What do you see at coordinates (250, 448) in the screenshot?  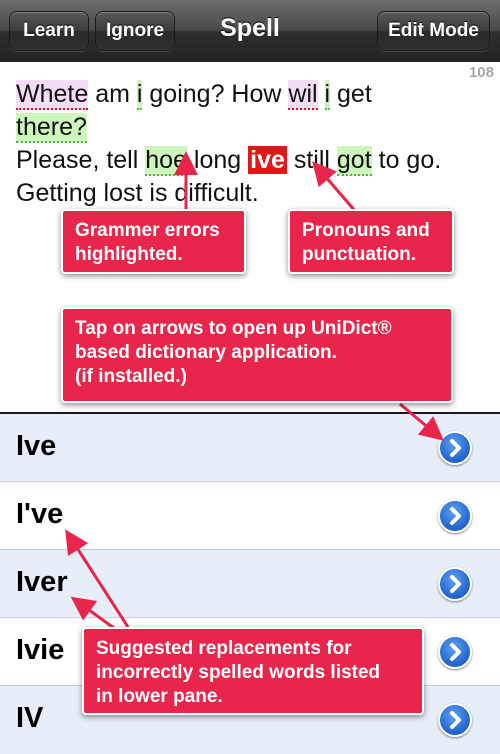 I see `suggestion-row: Ive` at bounding box center [250, 448].